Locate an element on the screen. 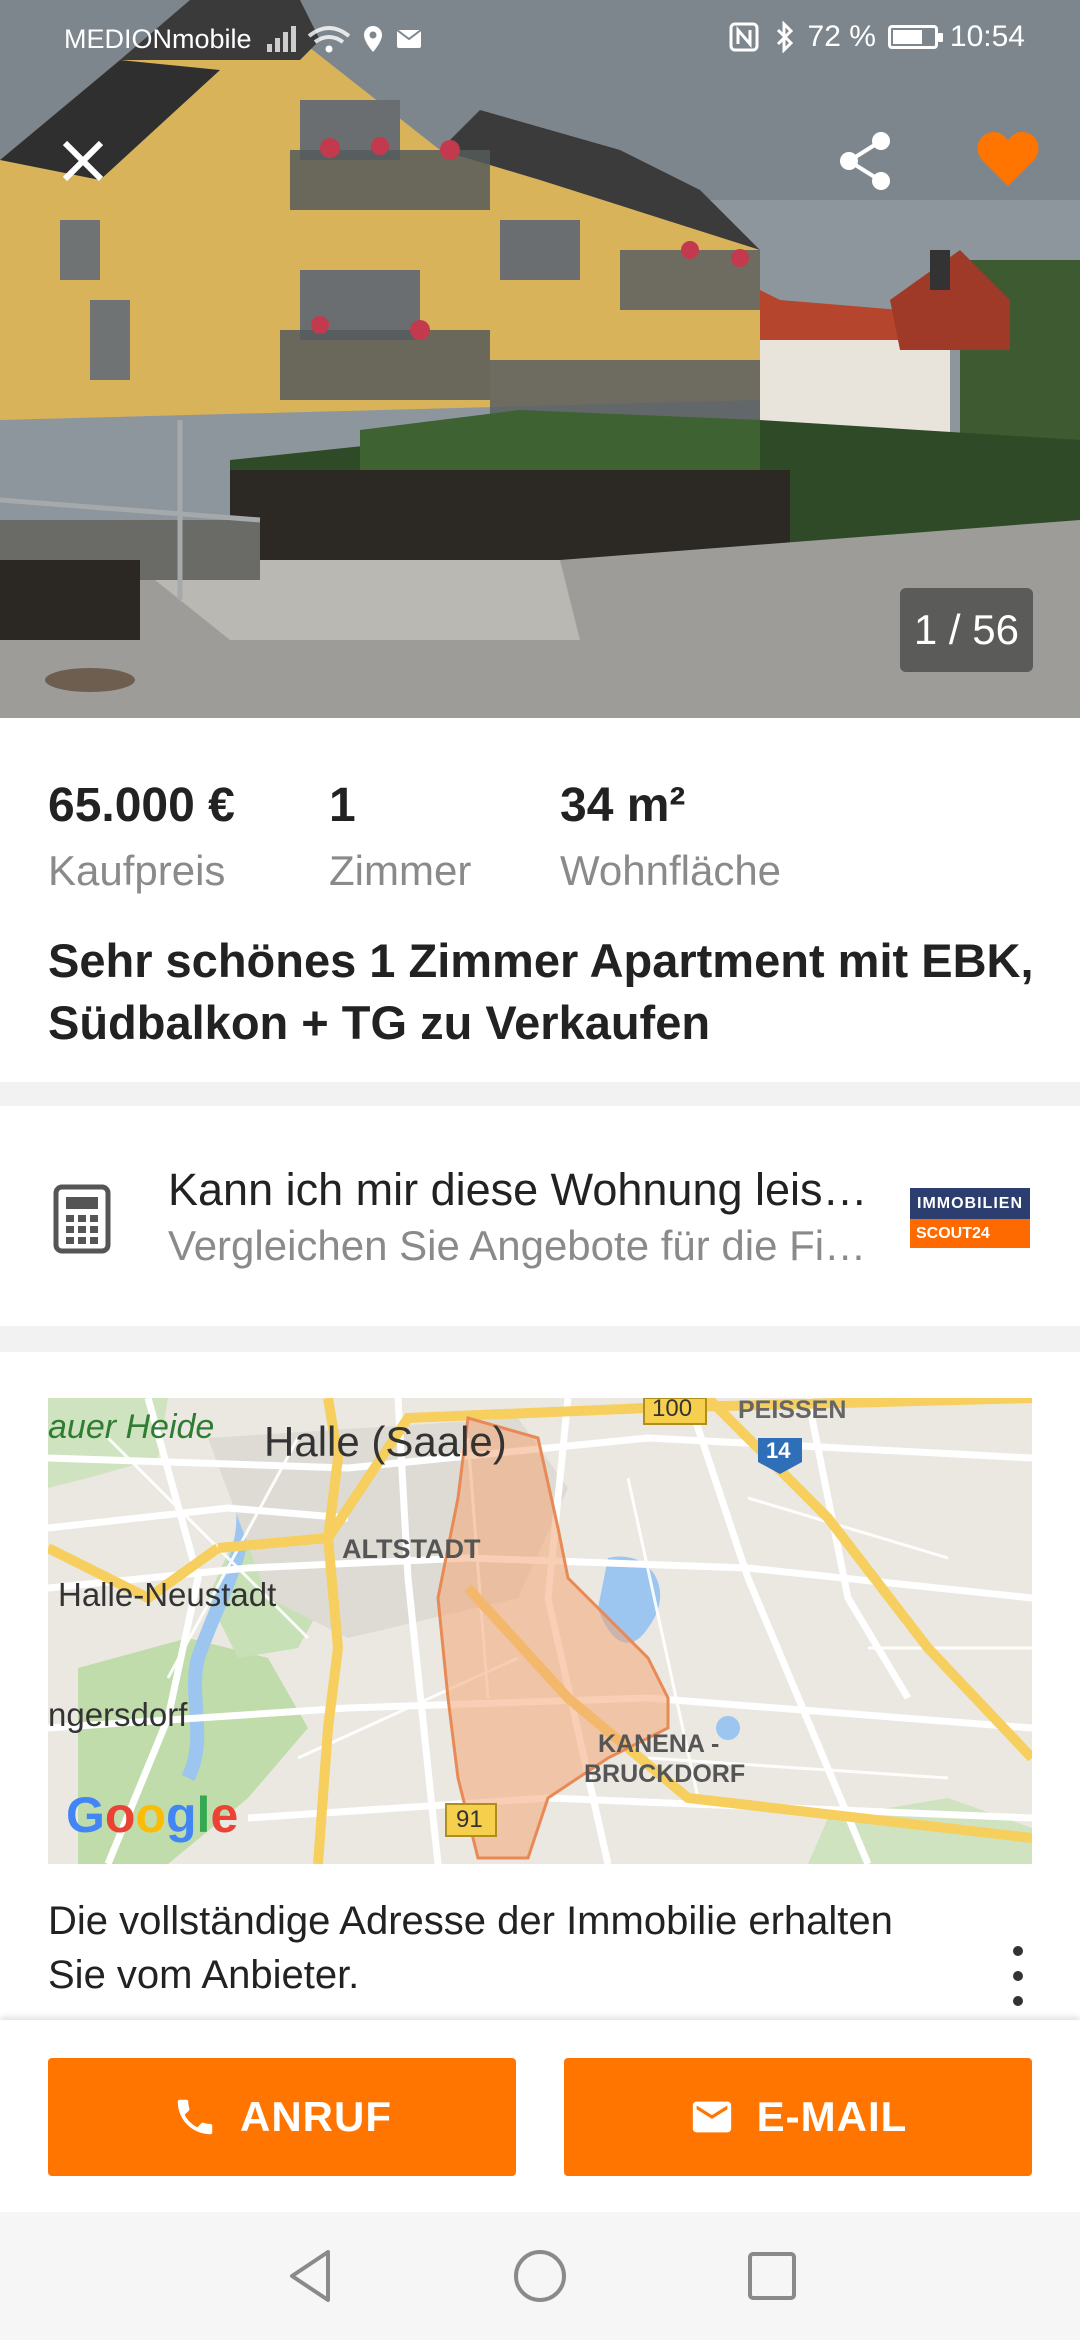 The width and height of the screenshot is (1080, 2340). call-button: ANRUF is located at coordinates (282, 2117).